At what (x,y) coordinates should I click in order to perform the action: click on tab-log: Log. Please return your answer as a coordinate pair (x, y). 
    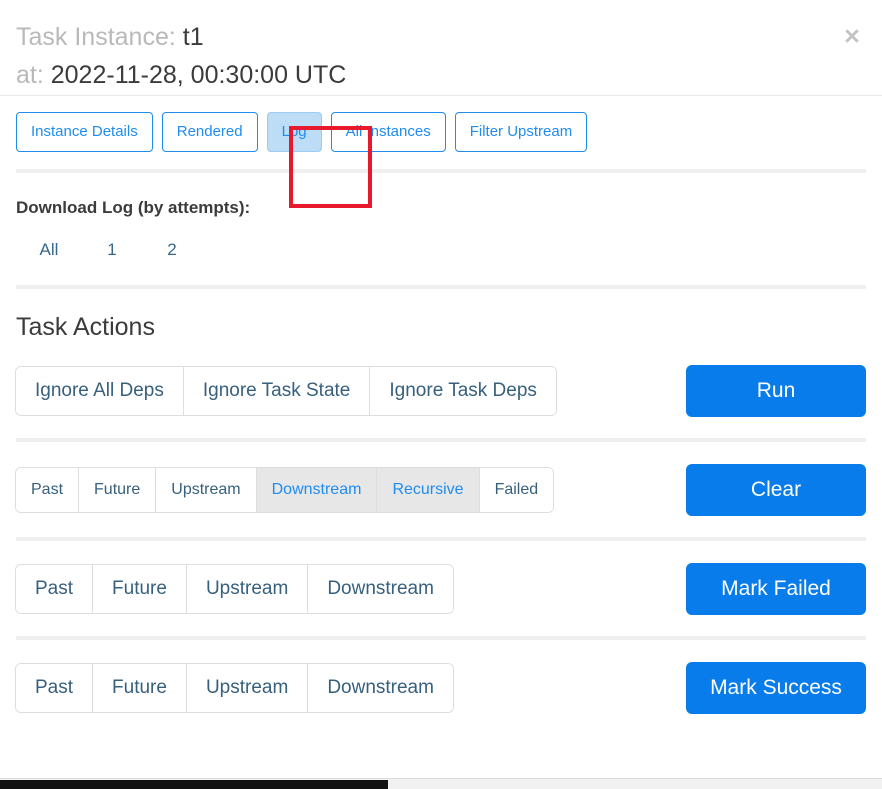
    Looking at the image, I should click on (294, 132).